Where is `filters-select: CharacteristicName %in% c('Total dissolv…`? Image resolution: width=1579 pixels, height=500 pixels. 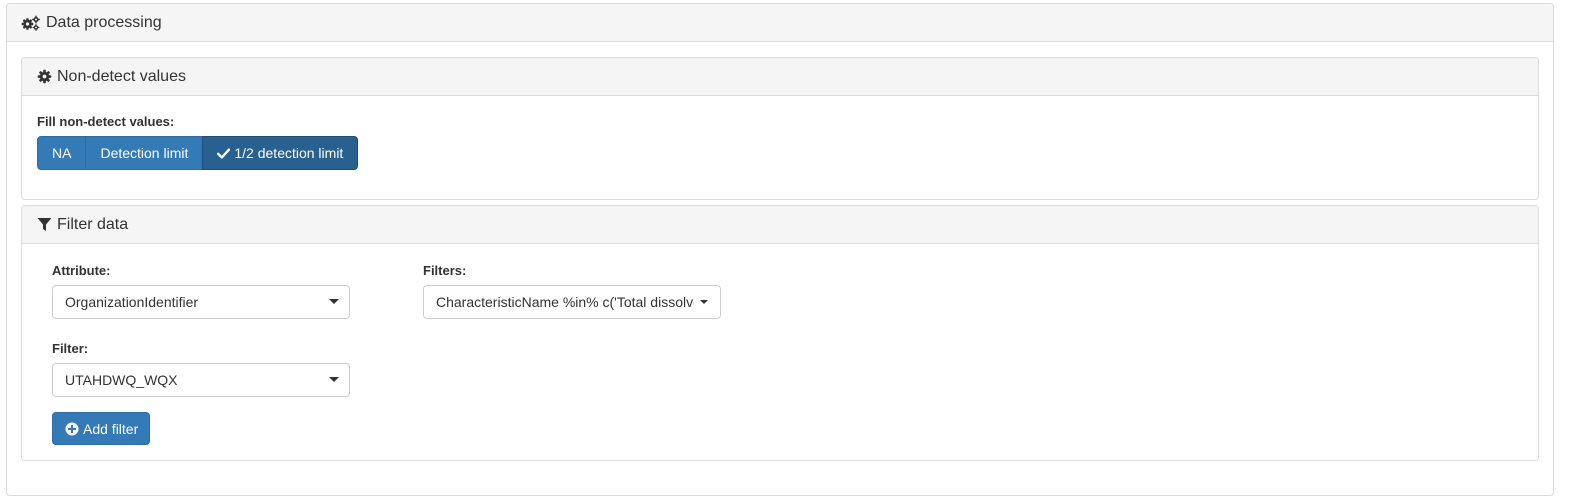 filters-select: CharacteristicName %in% c('Total dissolv… is located at coordinates (572, 302).